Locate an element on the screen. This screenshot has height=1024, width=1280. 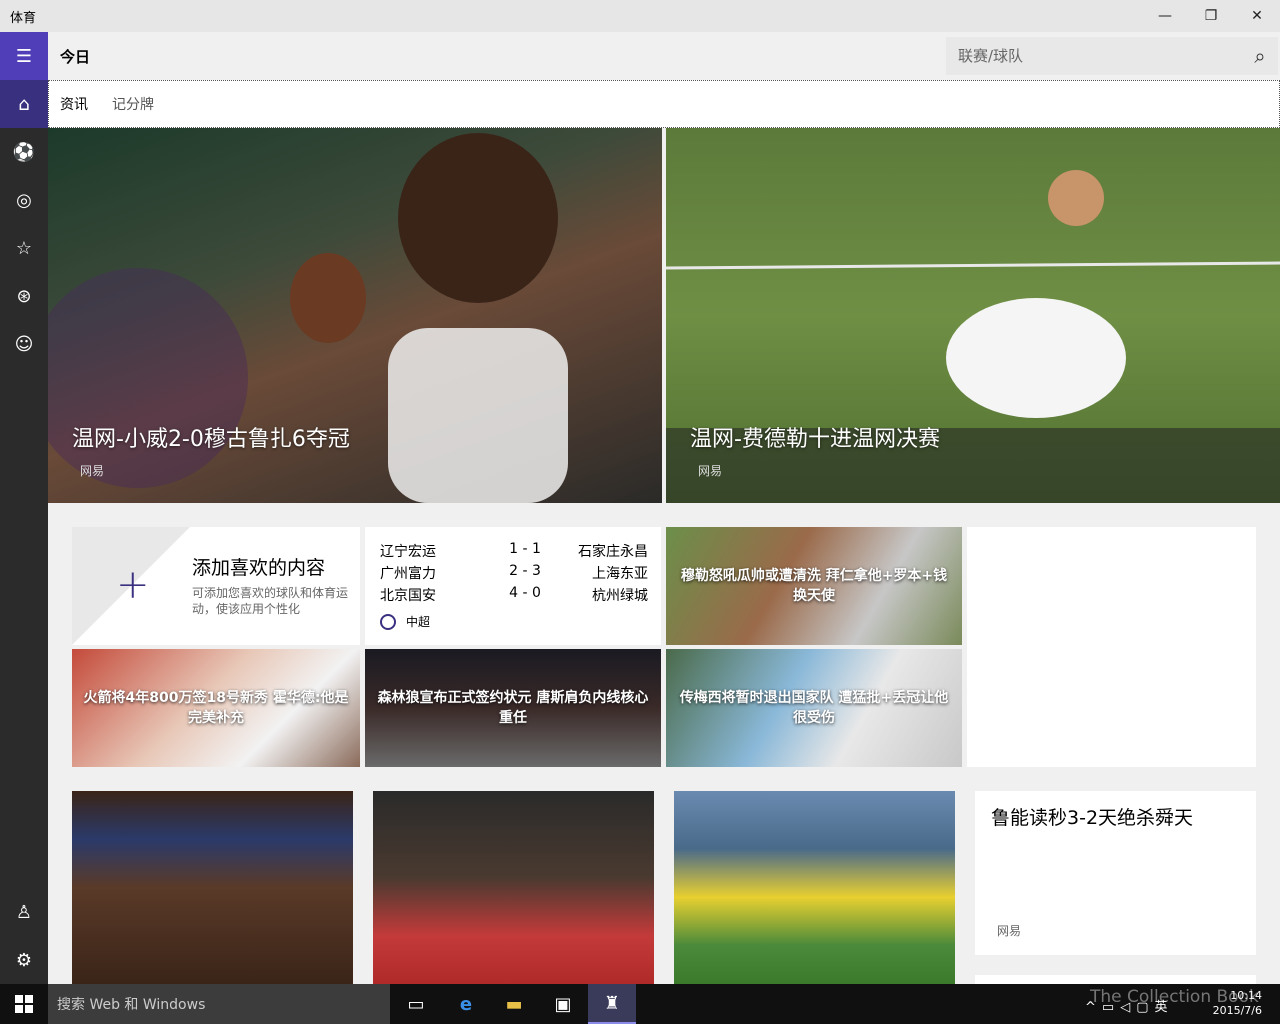
smiley-icon: ☺ is located at coordinates (24, 344).